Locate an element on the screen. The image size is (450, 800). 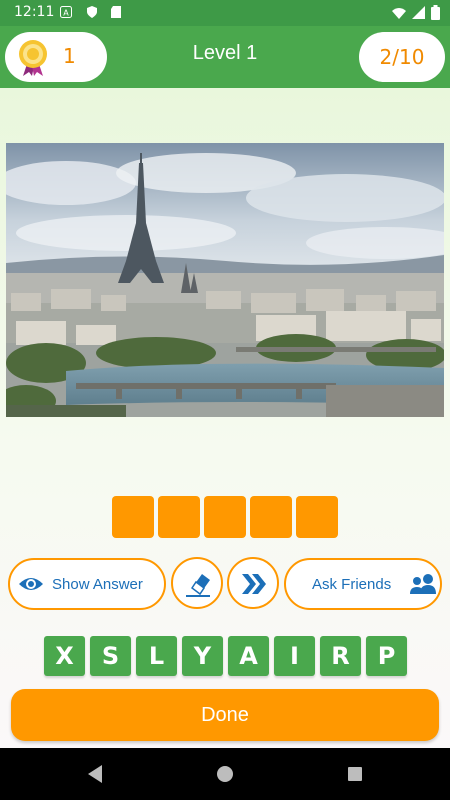
eraser-button is located at coordinates (197, 583).